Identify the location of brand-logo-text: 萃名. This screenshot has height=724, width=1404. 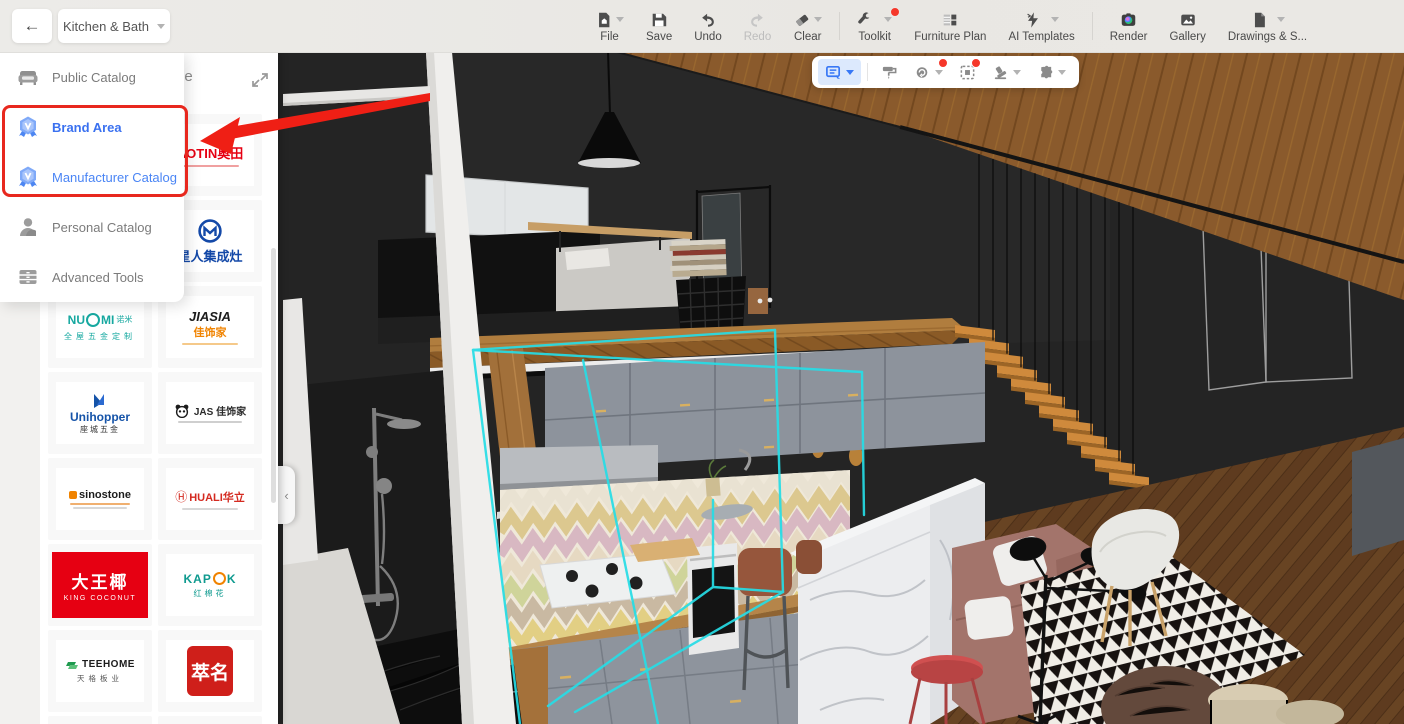
(209, 672).